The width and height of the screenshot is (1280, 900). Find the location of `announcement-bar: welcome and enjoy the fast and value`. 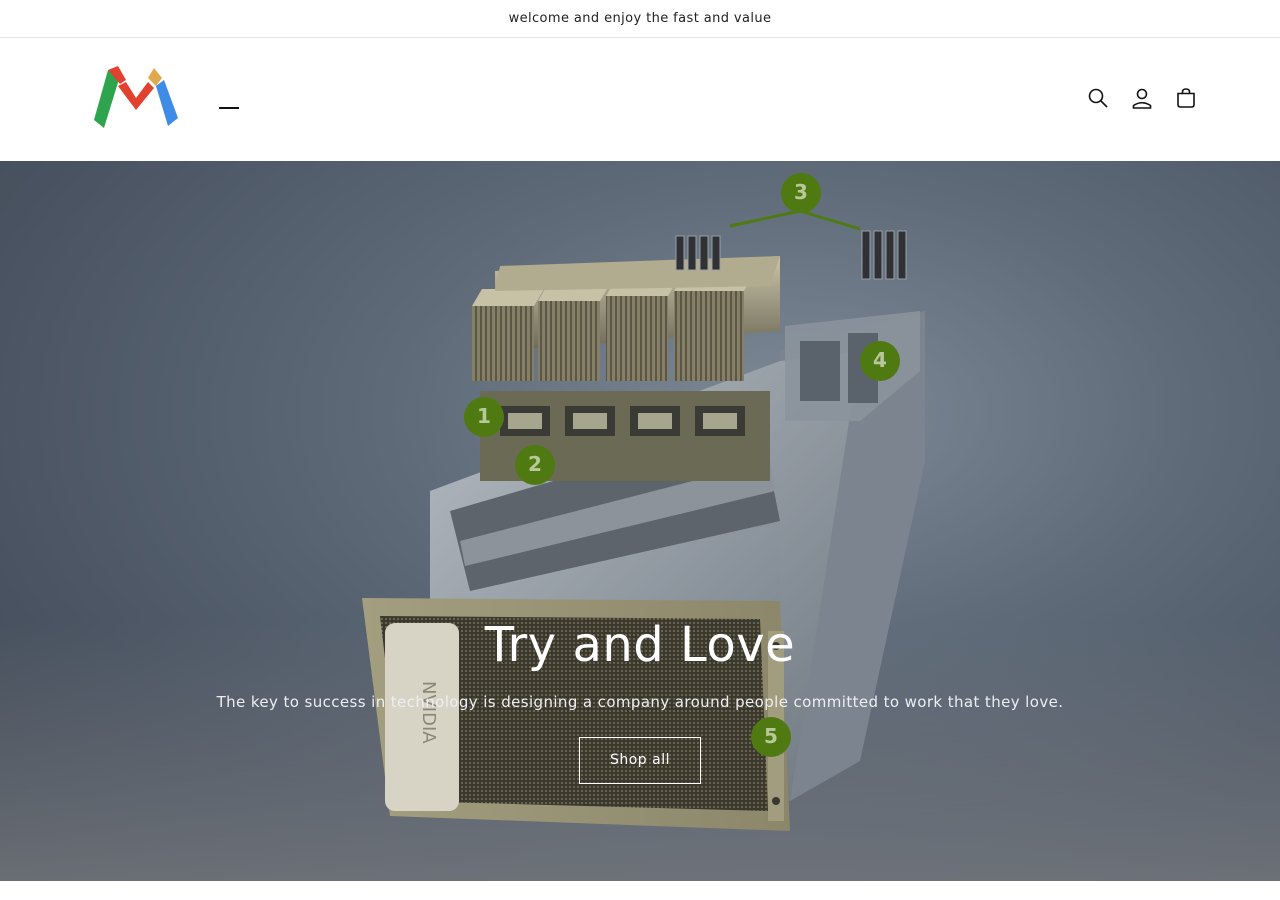

announcement-bar: welcome and enjoy the fast and value is located at coordinates (640, 19).